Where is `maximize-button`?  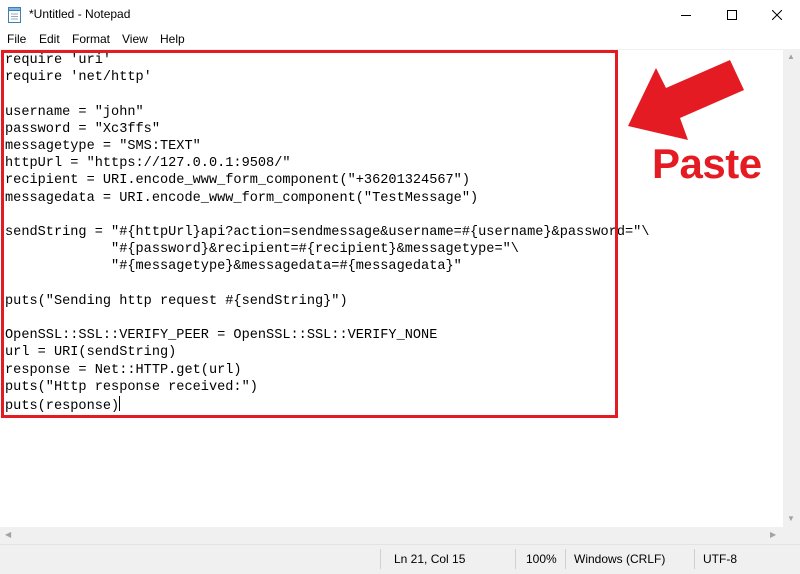
maximize-button is located at coordinates (732, 15).